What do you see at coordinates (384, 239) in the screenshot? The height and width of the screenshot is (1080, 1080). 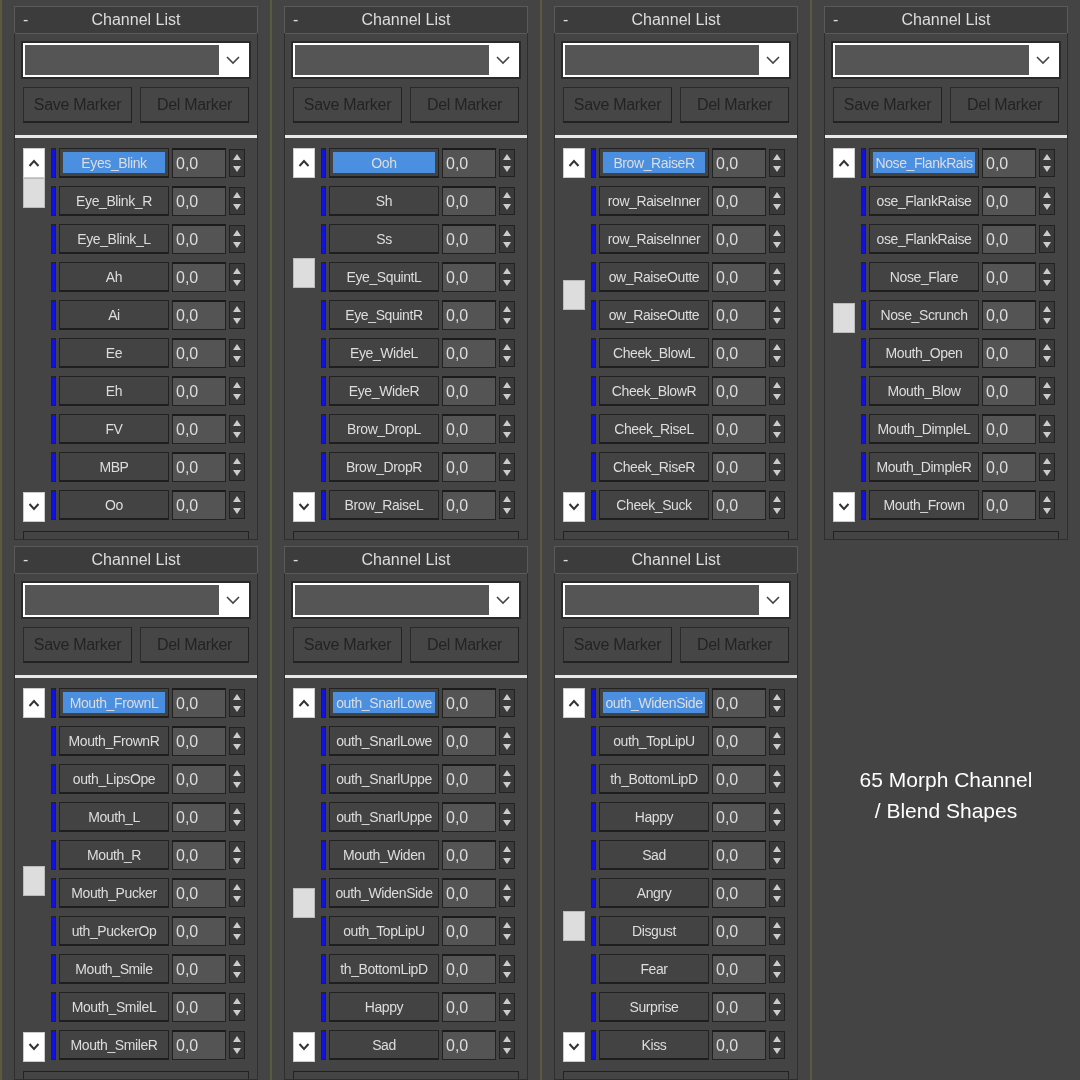 I see `channel-name-button: Ss` at bounding box center [384, 239].